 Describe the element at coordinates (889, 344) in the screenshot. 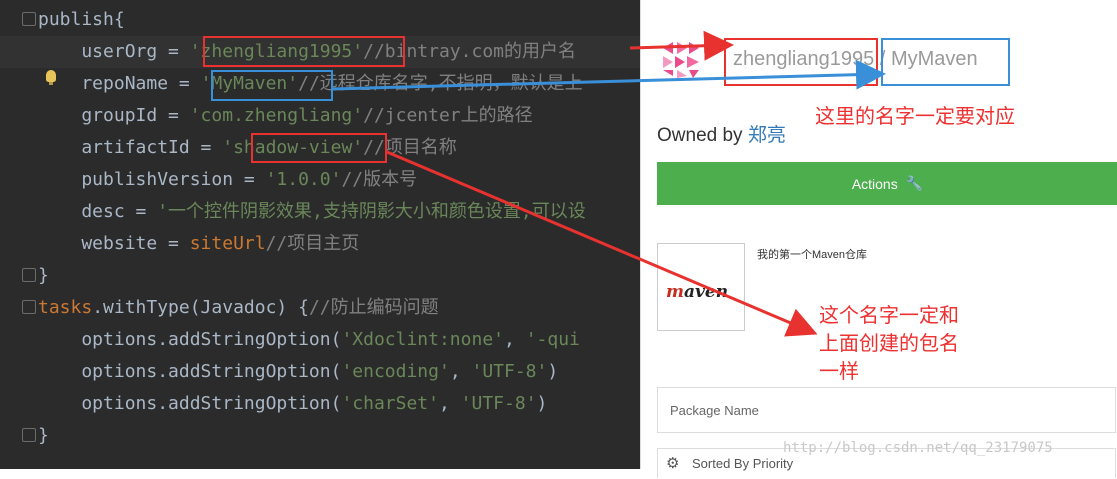

I see `note-package-name: 这个名字一定和 上面创建的包名 一样` at that location.